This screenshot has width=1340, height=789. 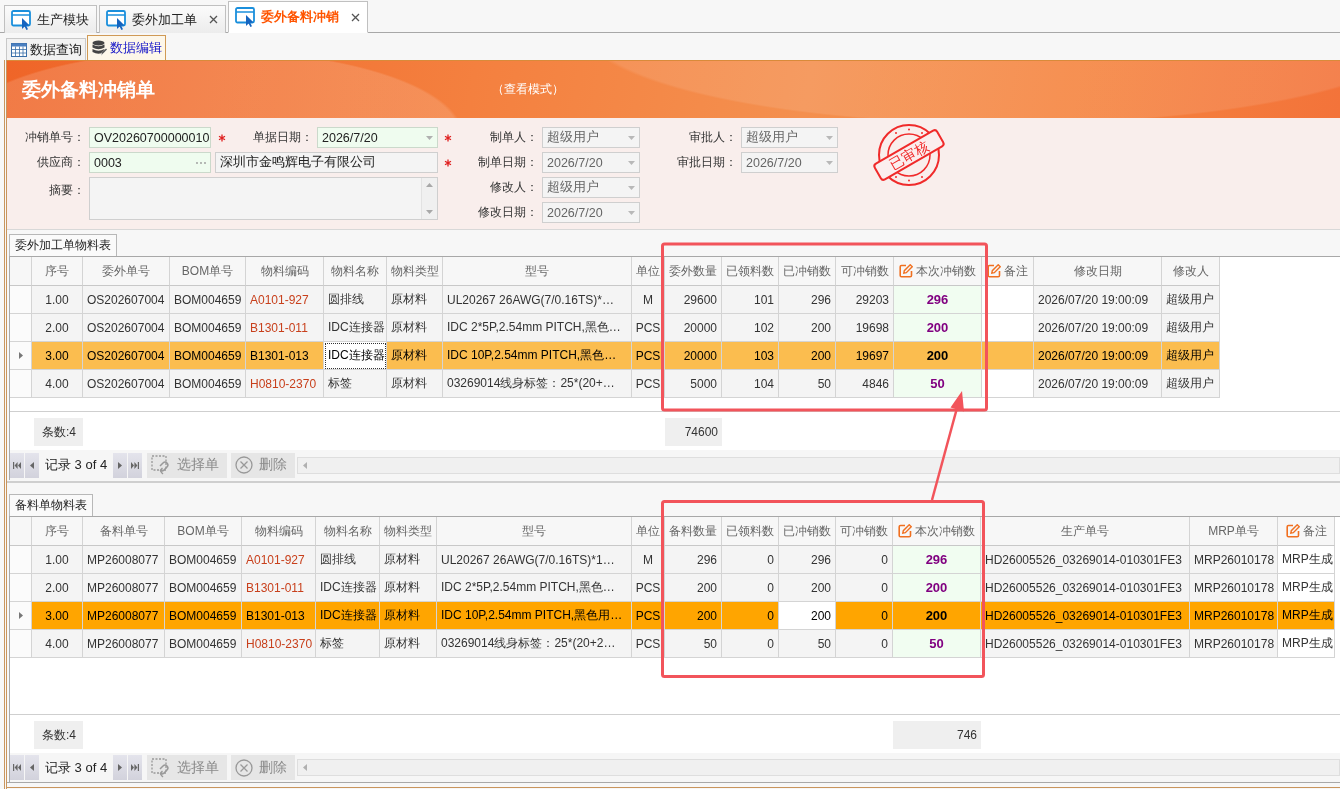 I want to click on text-field: OV20260700000010, so click(x=150, y=137).